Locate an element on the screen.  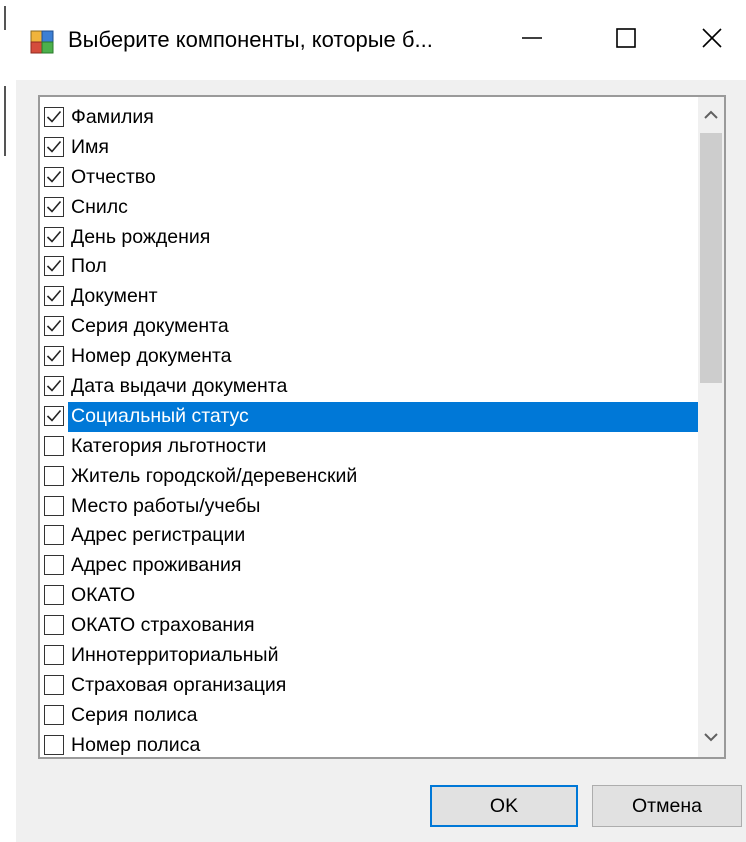
vertical-scrollbar is located at coordinates (711, 427).